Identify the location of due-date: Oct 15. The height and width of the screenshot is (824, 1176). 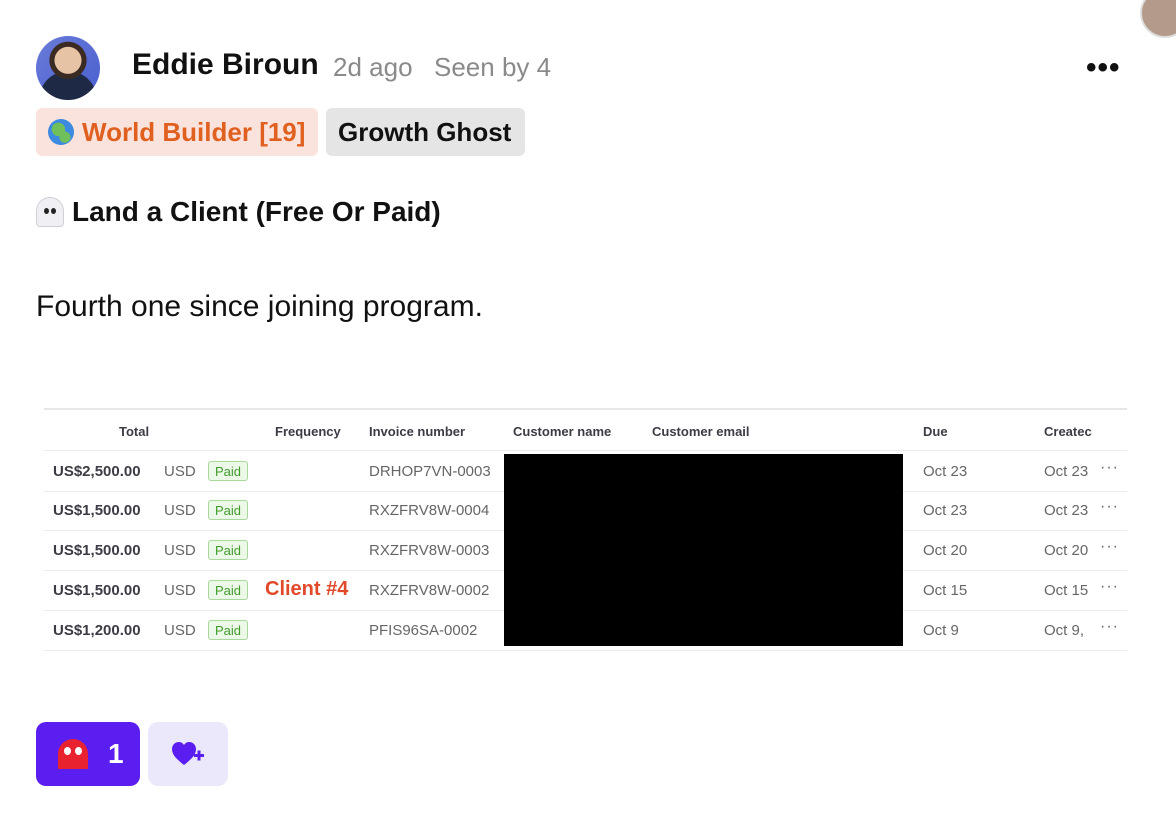
(945, 590).